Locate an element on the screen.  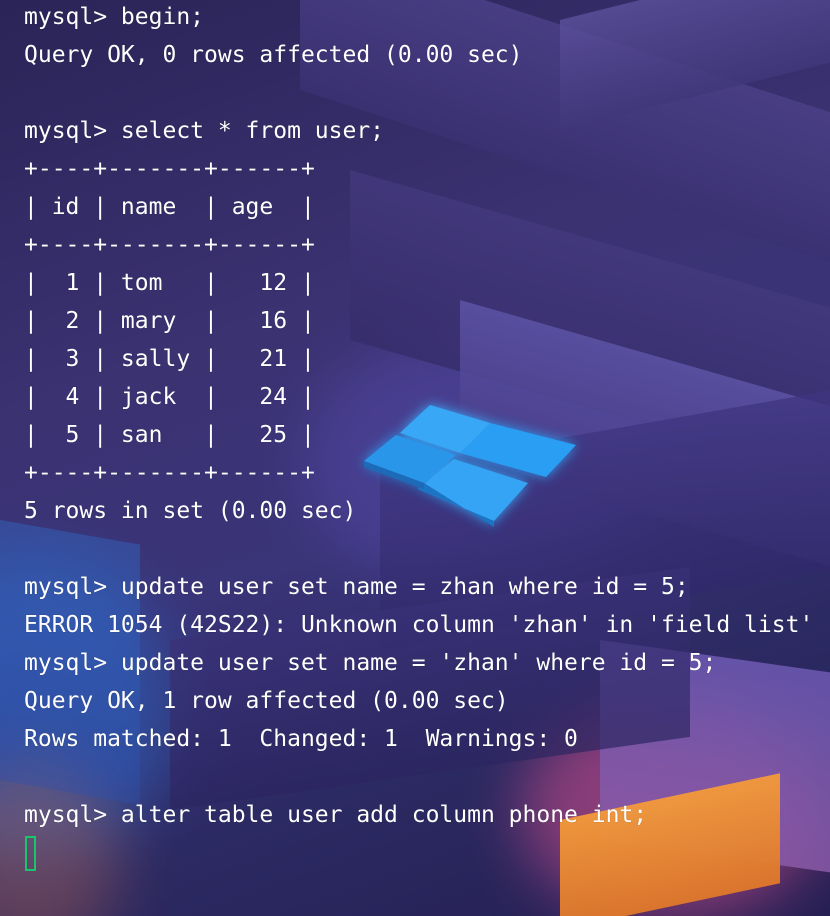
terminal-line: Rows matched: 1 Changed: 1 Warnings: 0 is located at coordinates (301, 739).